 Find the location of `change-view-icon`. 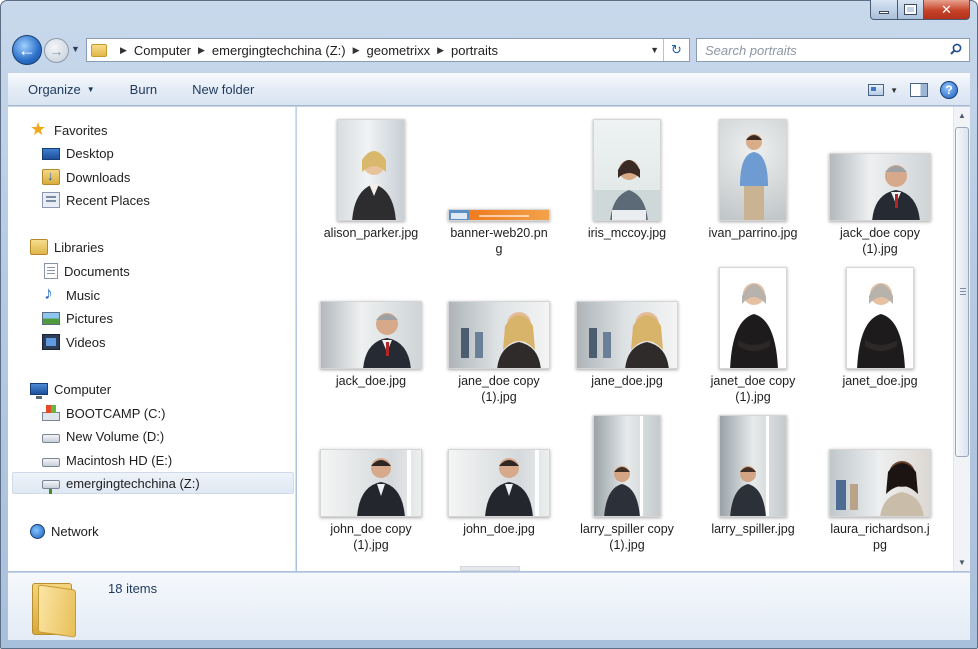

change-view-icon is located at coordinates (876, 90).